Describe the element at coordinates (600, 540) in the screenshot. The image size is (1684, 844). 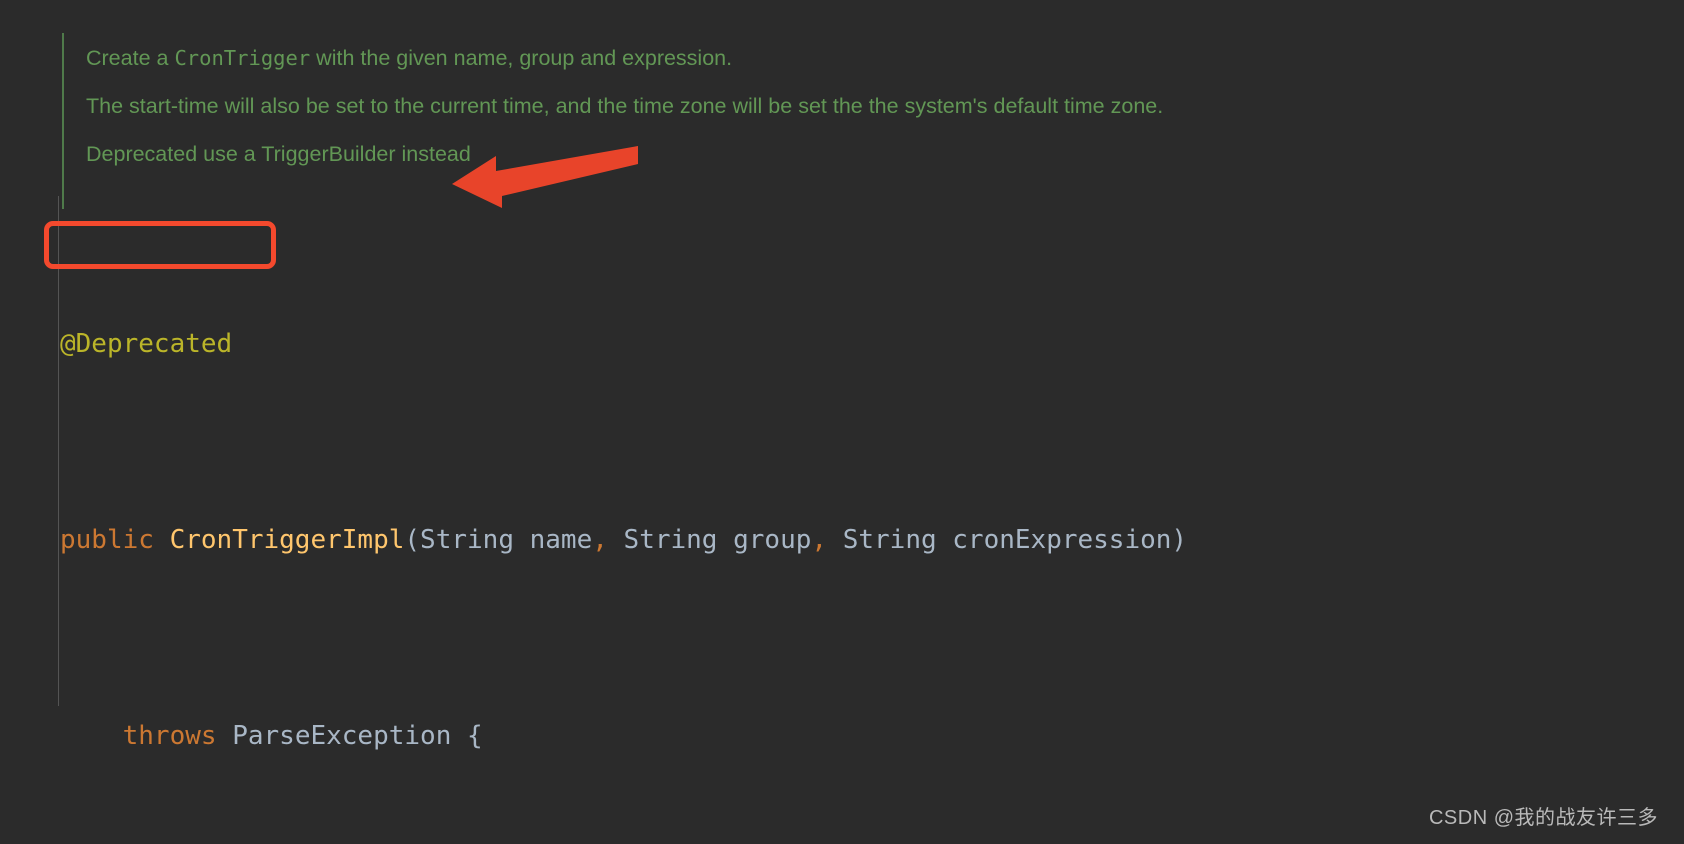
I see `sig-comma-1: ,` at that location.